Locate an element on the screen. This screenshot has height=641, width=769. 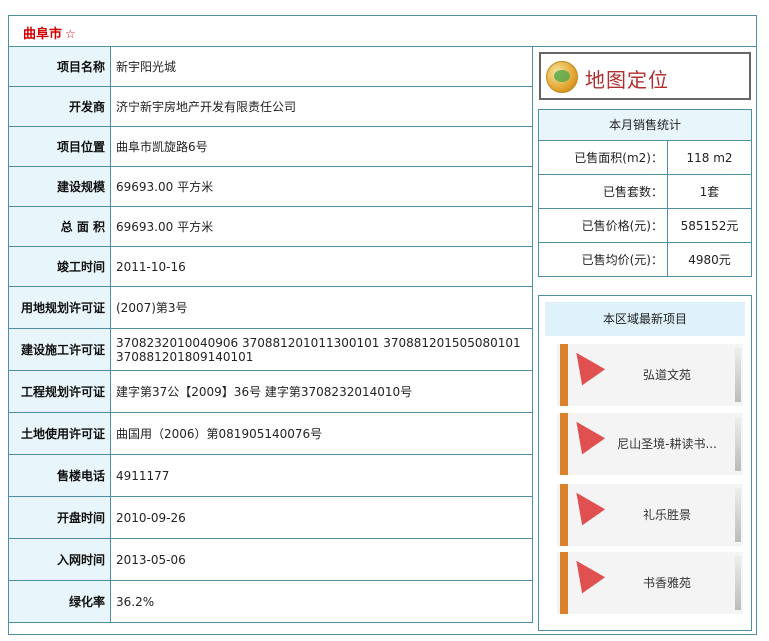
info-row: 绿化率 36.2% is located at coordinates (270, 601).